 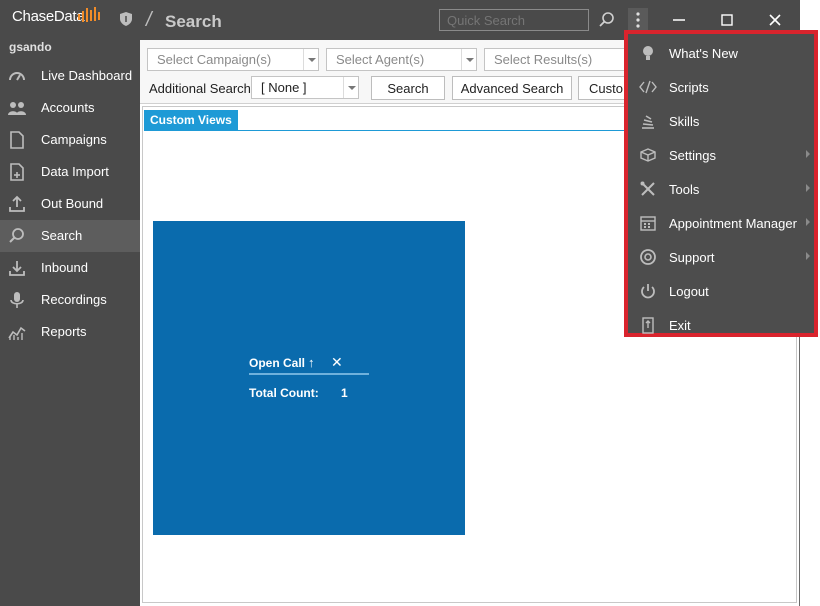 What do you see at coordinates (648, 257) in the screenshot?
I see `lifebuoy-icon` at bounding box center [648, 257].